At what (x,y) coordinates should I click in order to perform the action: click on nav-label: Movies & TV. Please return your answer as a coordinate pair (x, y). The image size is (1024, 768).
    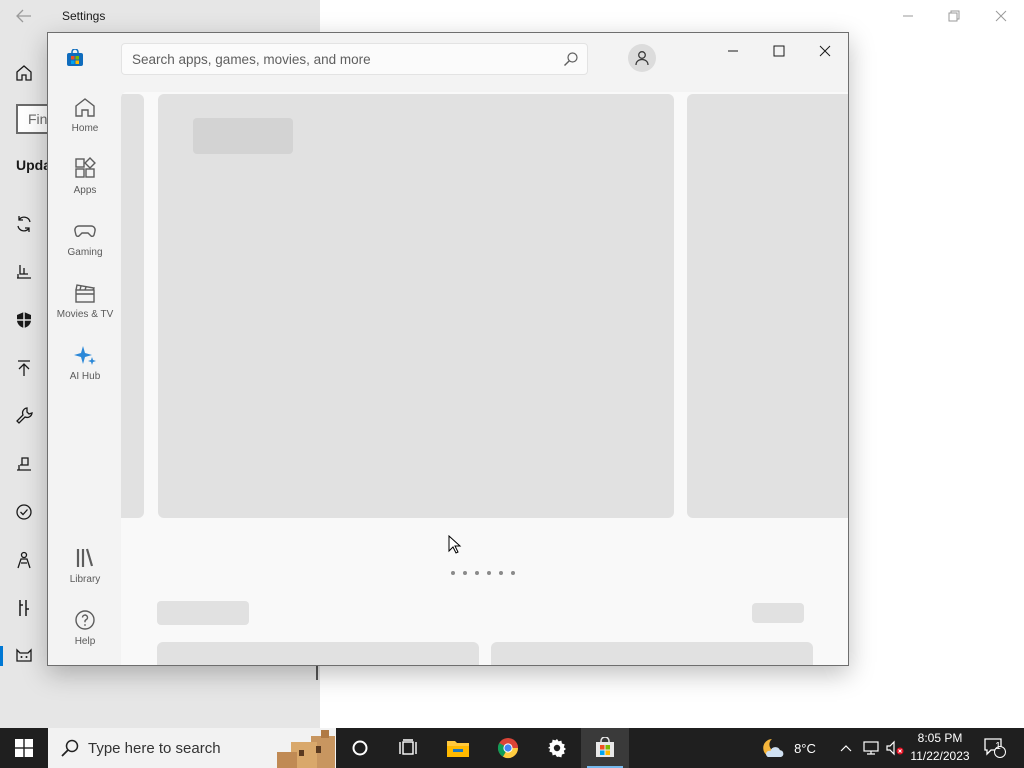
    Looking at the image, I should click on (85, 314).